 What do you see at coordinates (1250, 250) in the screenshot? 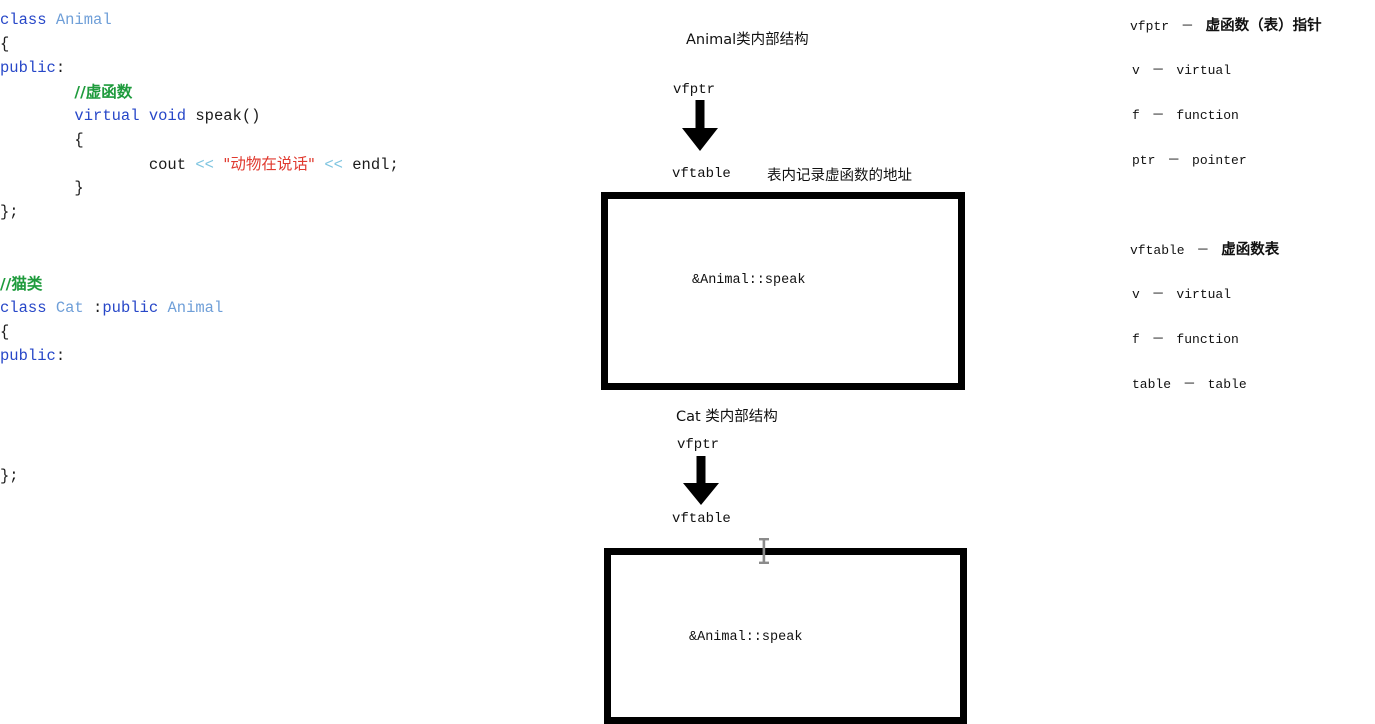
I see `legend-definition: 虚函数表` at bounding box center [1250, 250].